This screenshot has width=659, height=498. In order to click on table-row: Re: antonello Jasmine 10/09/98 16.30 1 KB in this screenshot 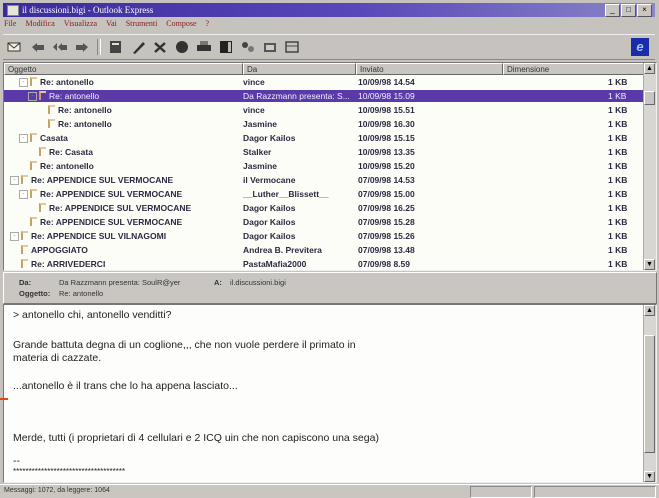, I will do `click(324, 124)`.